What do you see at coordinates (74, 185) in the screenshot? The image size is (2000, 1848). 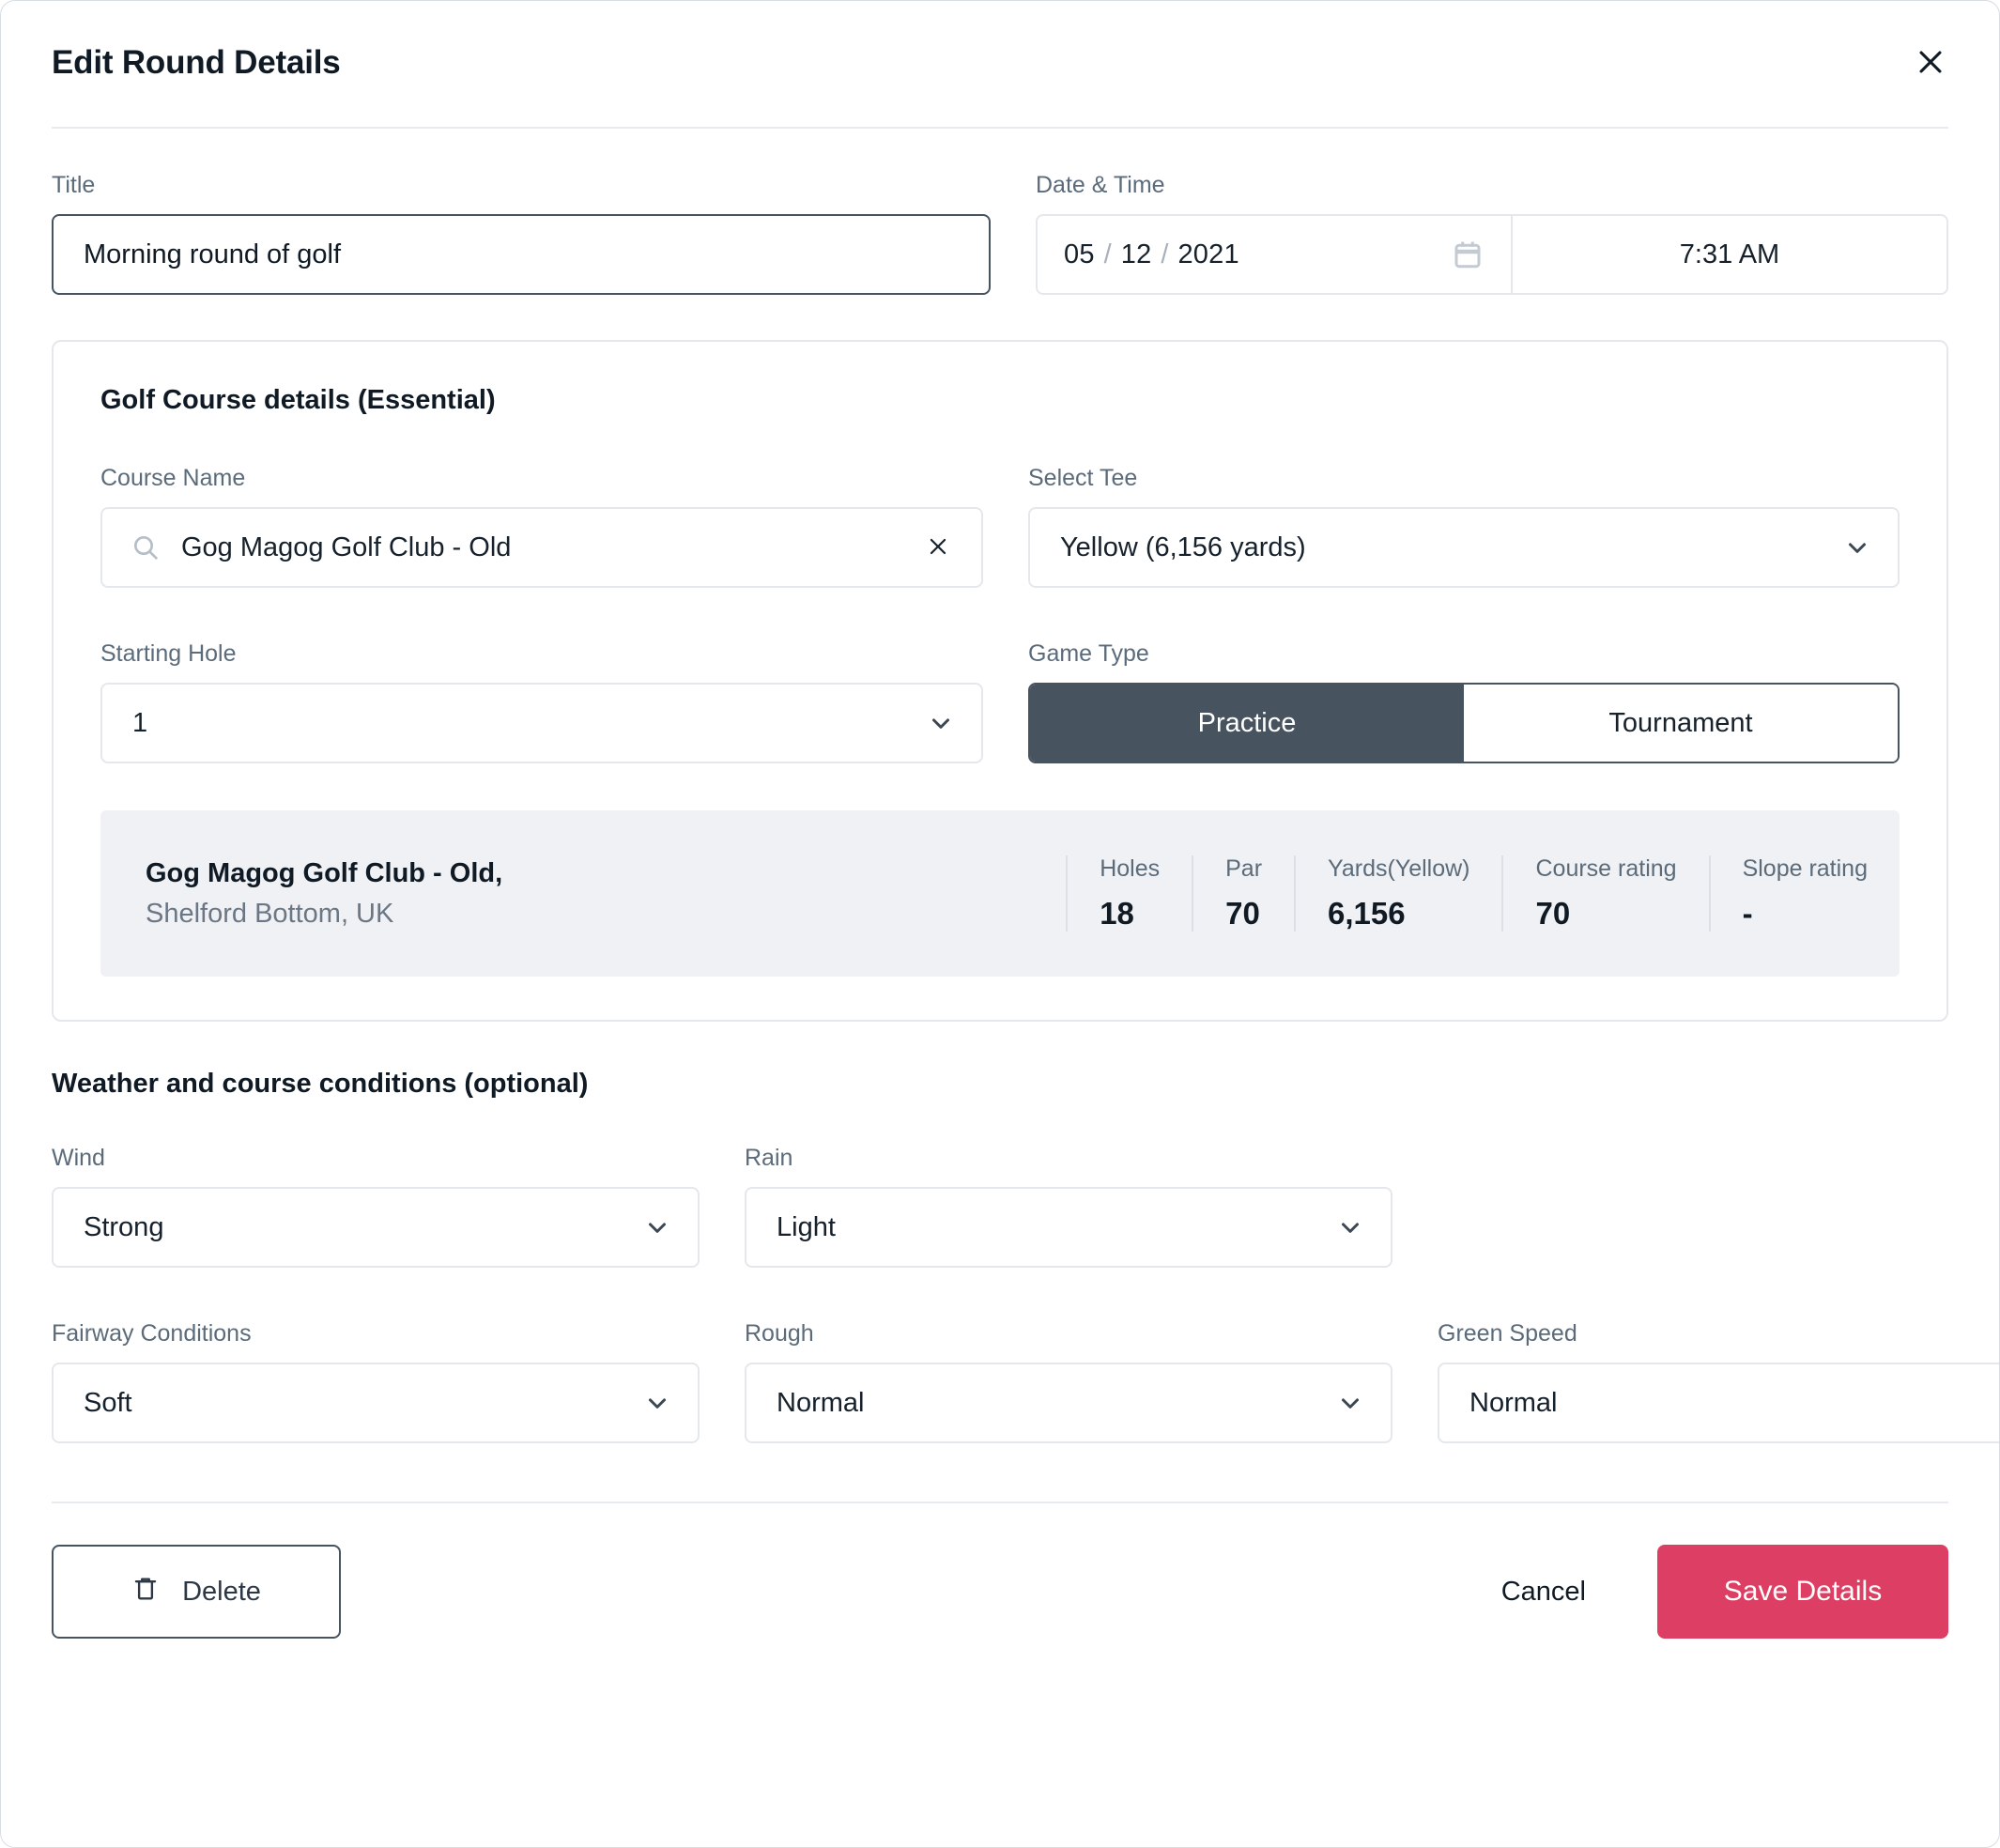 I see `title-label: Title` at bounding box center [74, 185].